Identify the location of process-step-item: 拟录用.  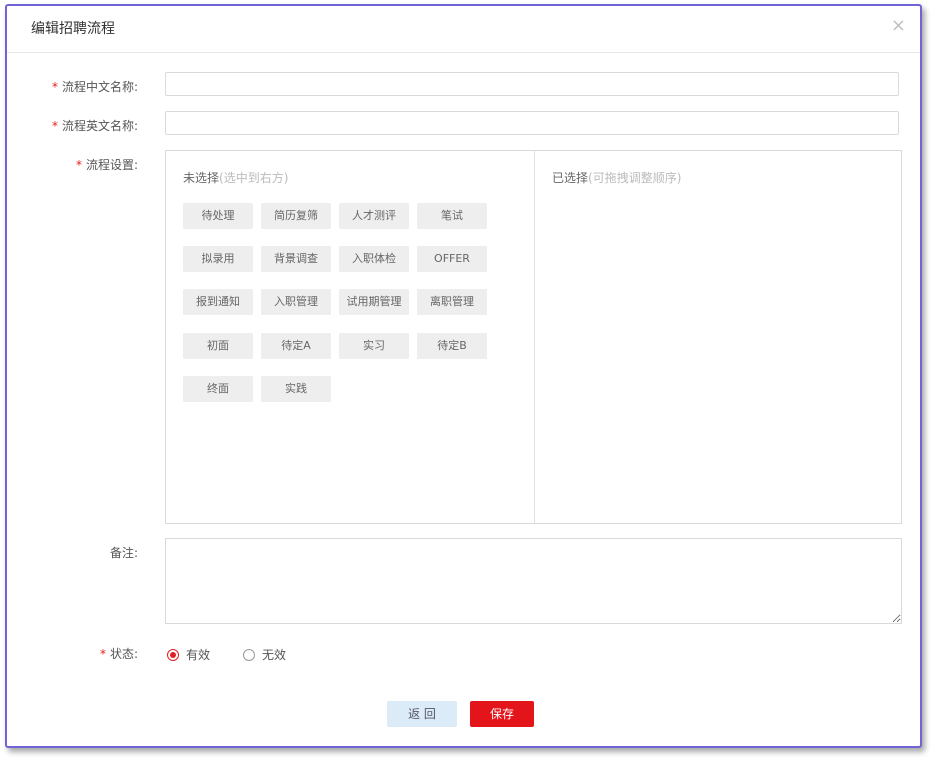
(218, 259).